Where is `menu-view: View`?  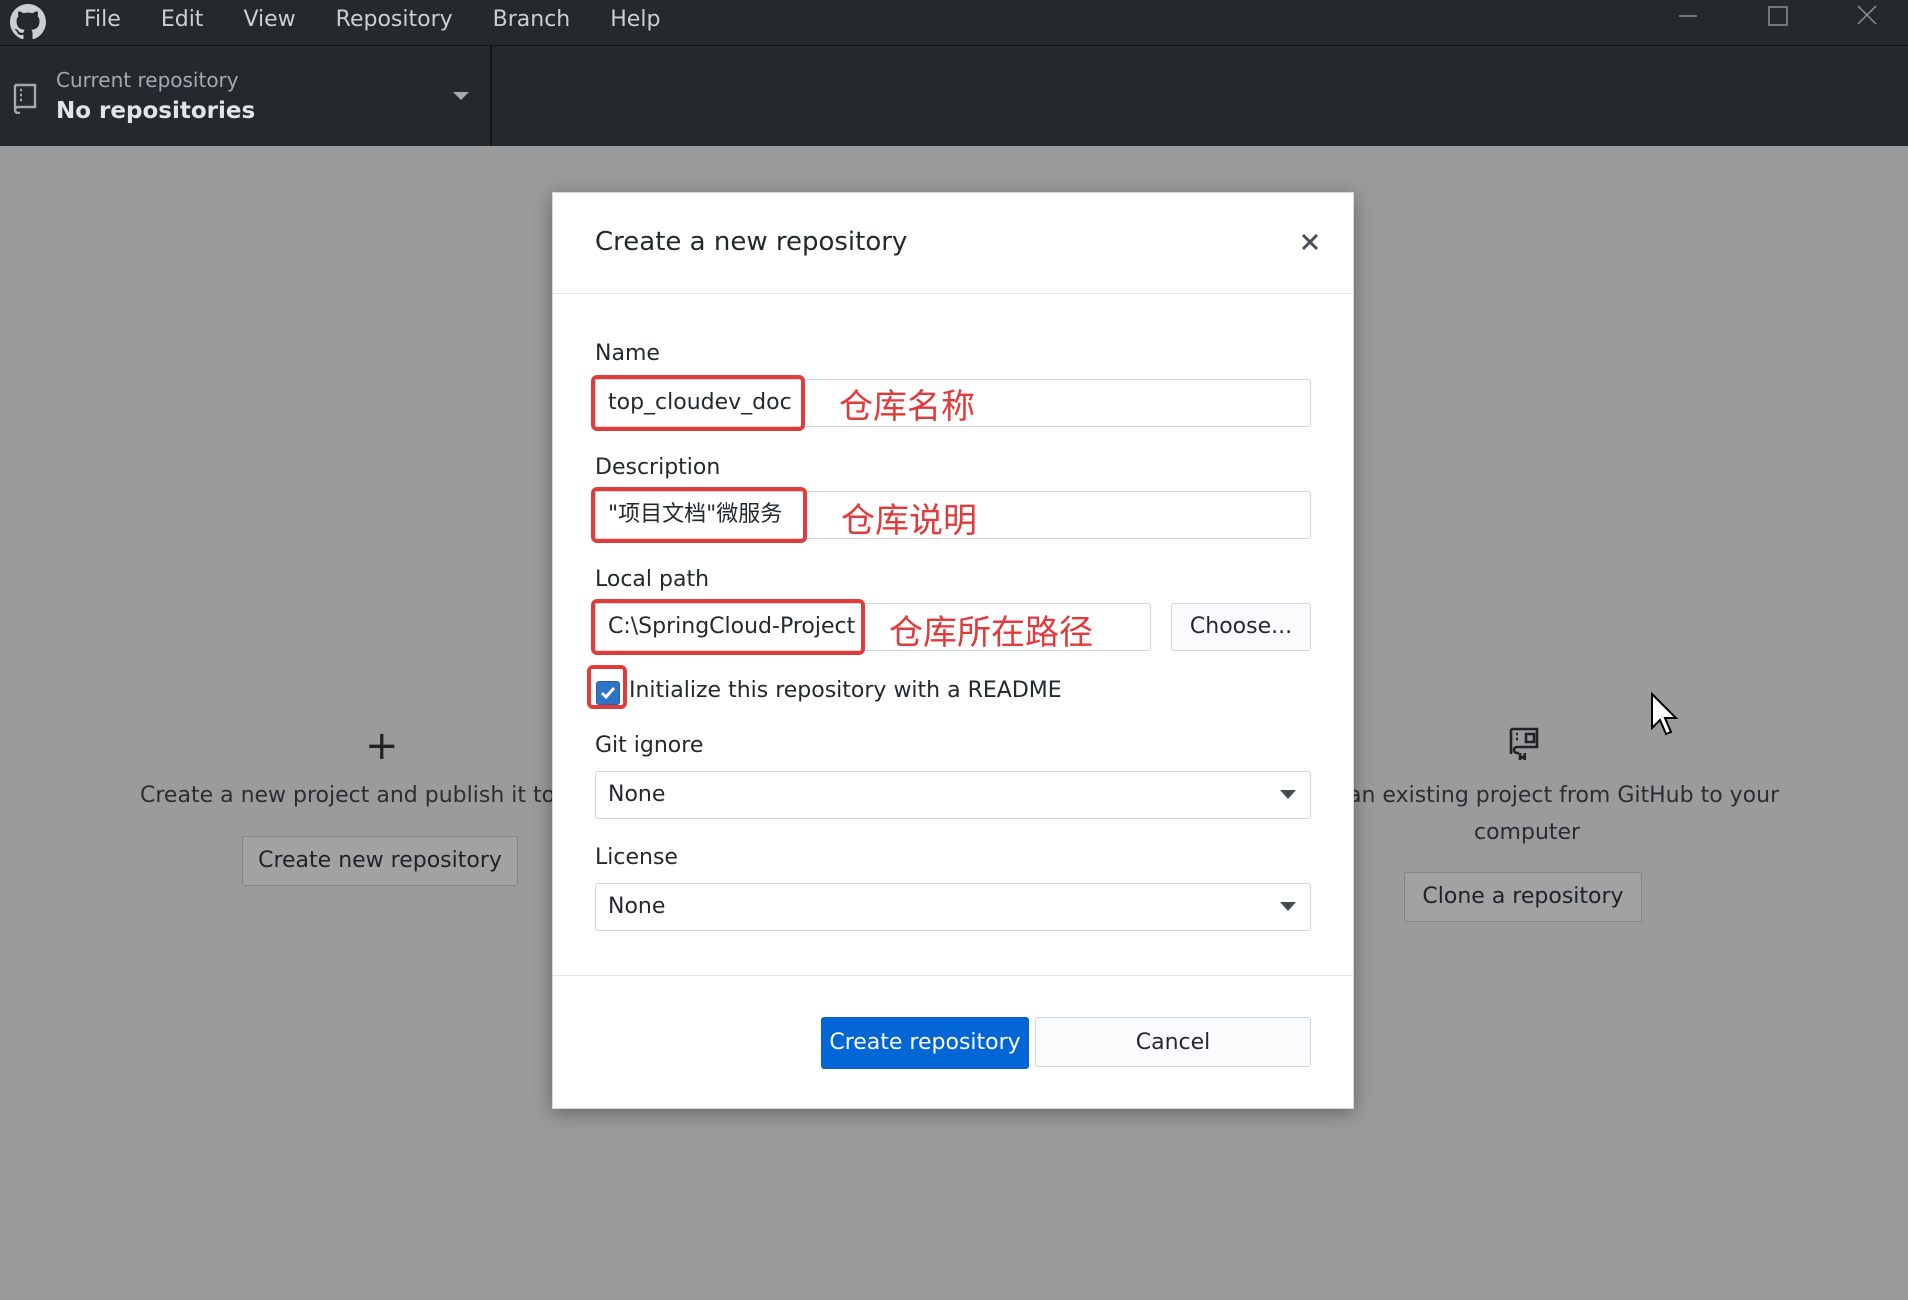 menu-view: View is located at coordinates (269, 22).